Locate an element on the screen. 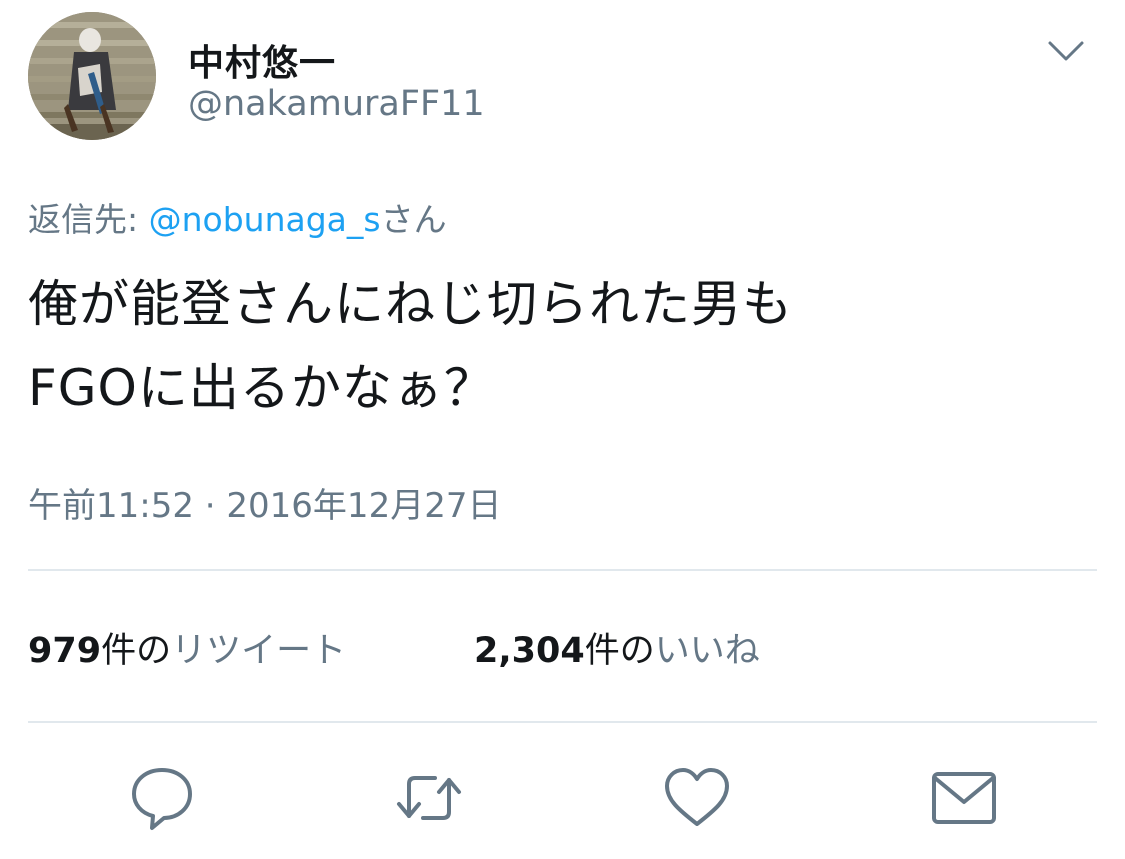 This screenshot has height=859, width=1125. like-count-suffix: 件の is located at coordinates (619, 651).